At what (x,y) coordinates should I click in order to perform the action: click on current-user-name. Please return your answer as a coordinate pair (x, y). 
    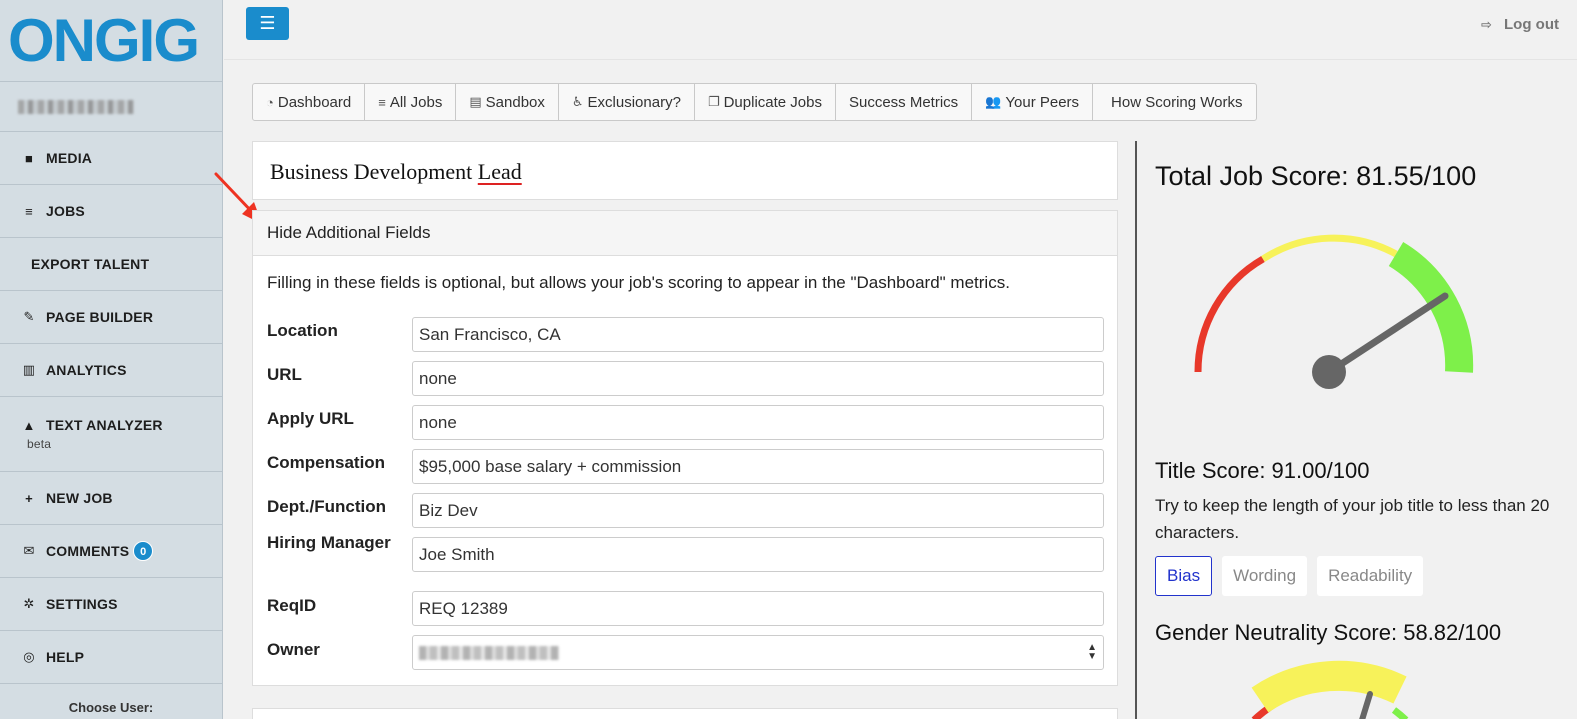
    Looking at the image, I should click on (111, 107).